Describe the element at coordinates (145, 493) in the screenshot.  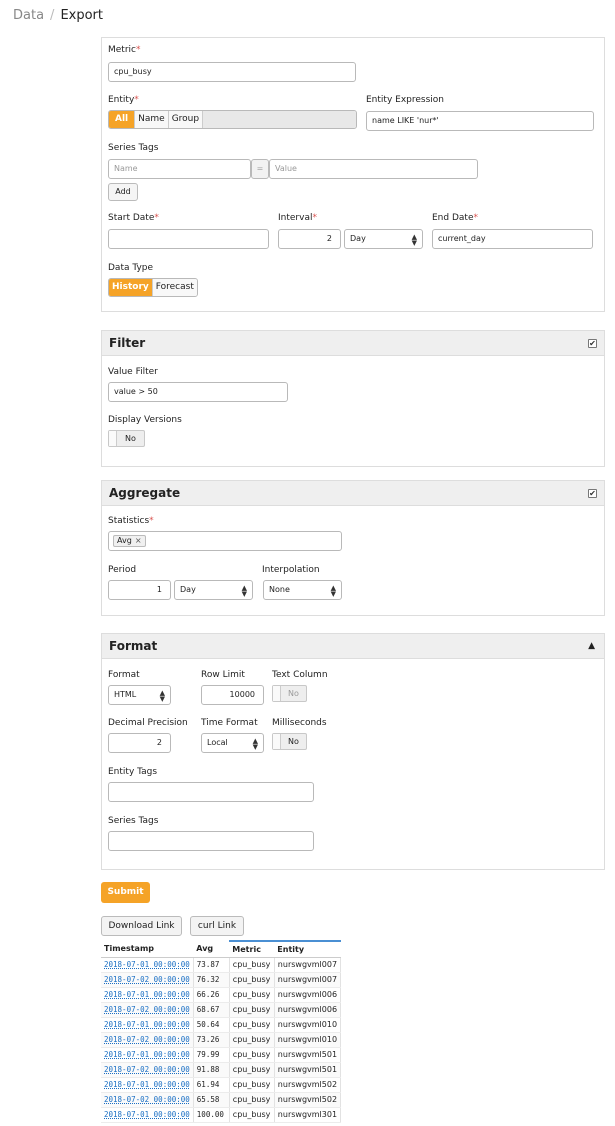
I see `aggregate-title: Aggregate` at that location.